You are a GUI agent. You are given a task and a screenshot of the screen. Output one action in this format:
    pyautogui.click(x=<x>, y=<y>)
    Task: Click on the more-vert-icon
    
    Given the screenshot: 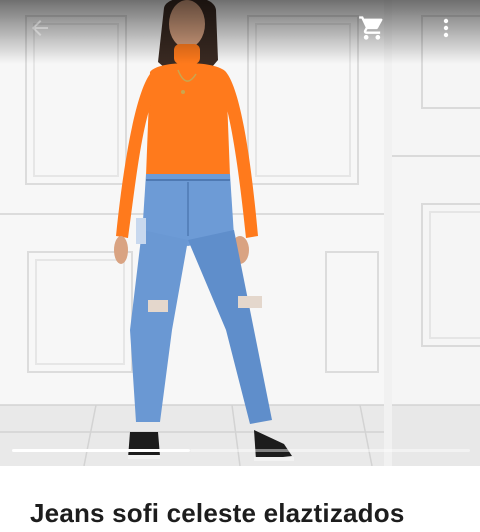 What is the action you would take?
    pyautogui.click(x=446, y=28)
    